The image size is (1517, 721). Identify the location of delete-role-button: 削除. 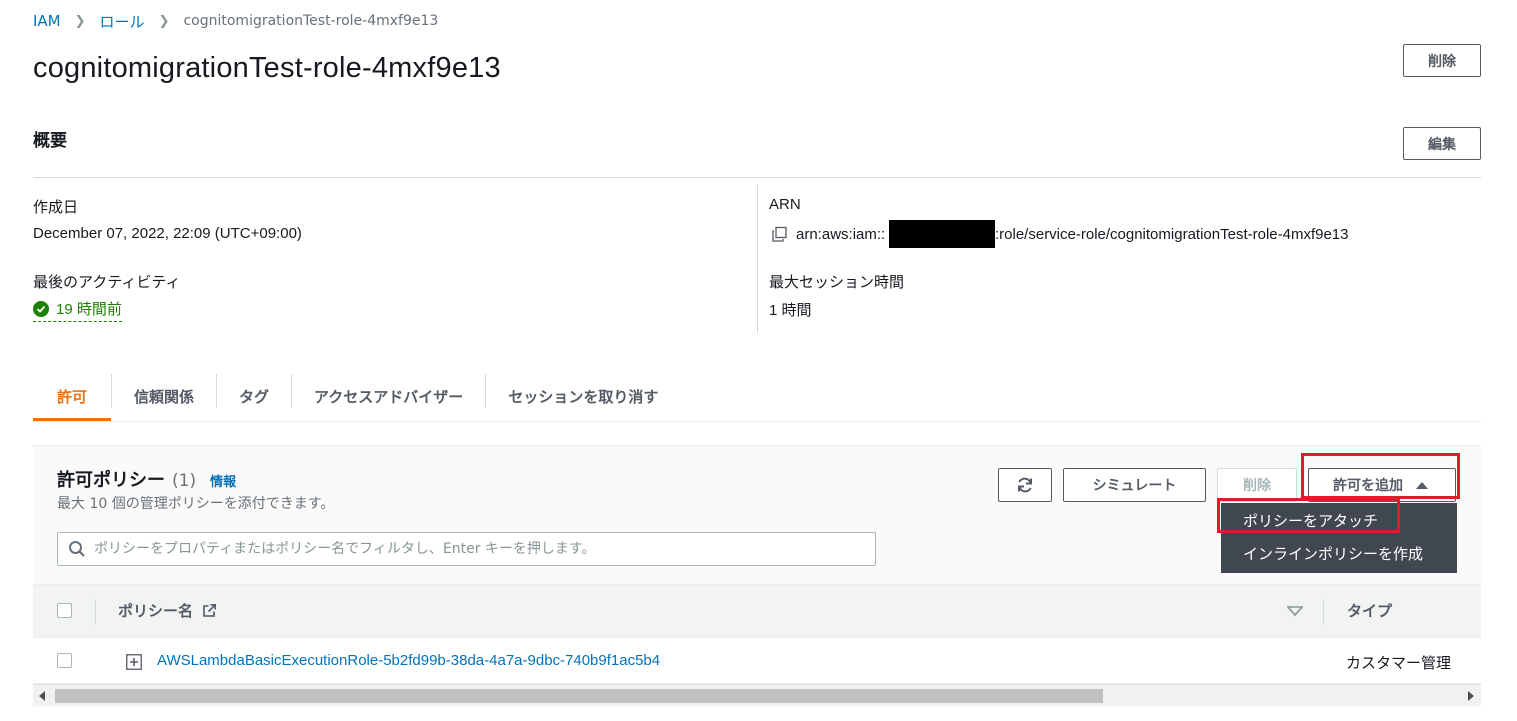
(1442, 60).